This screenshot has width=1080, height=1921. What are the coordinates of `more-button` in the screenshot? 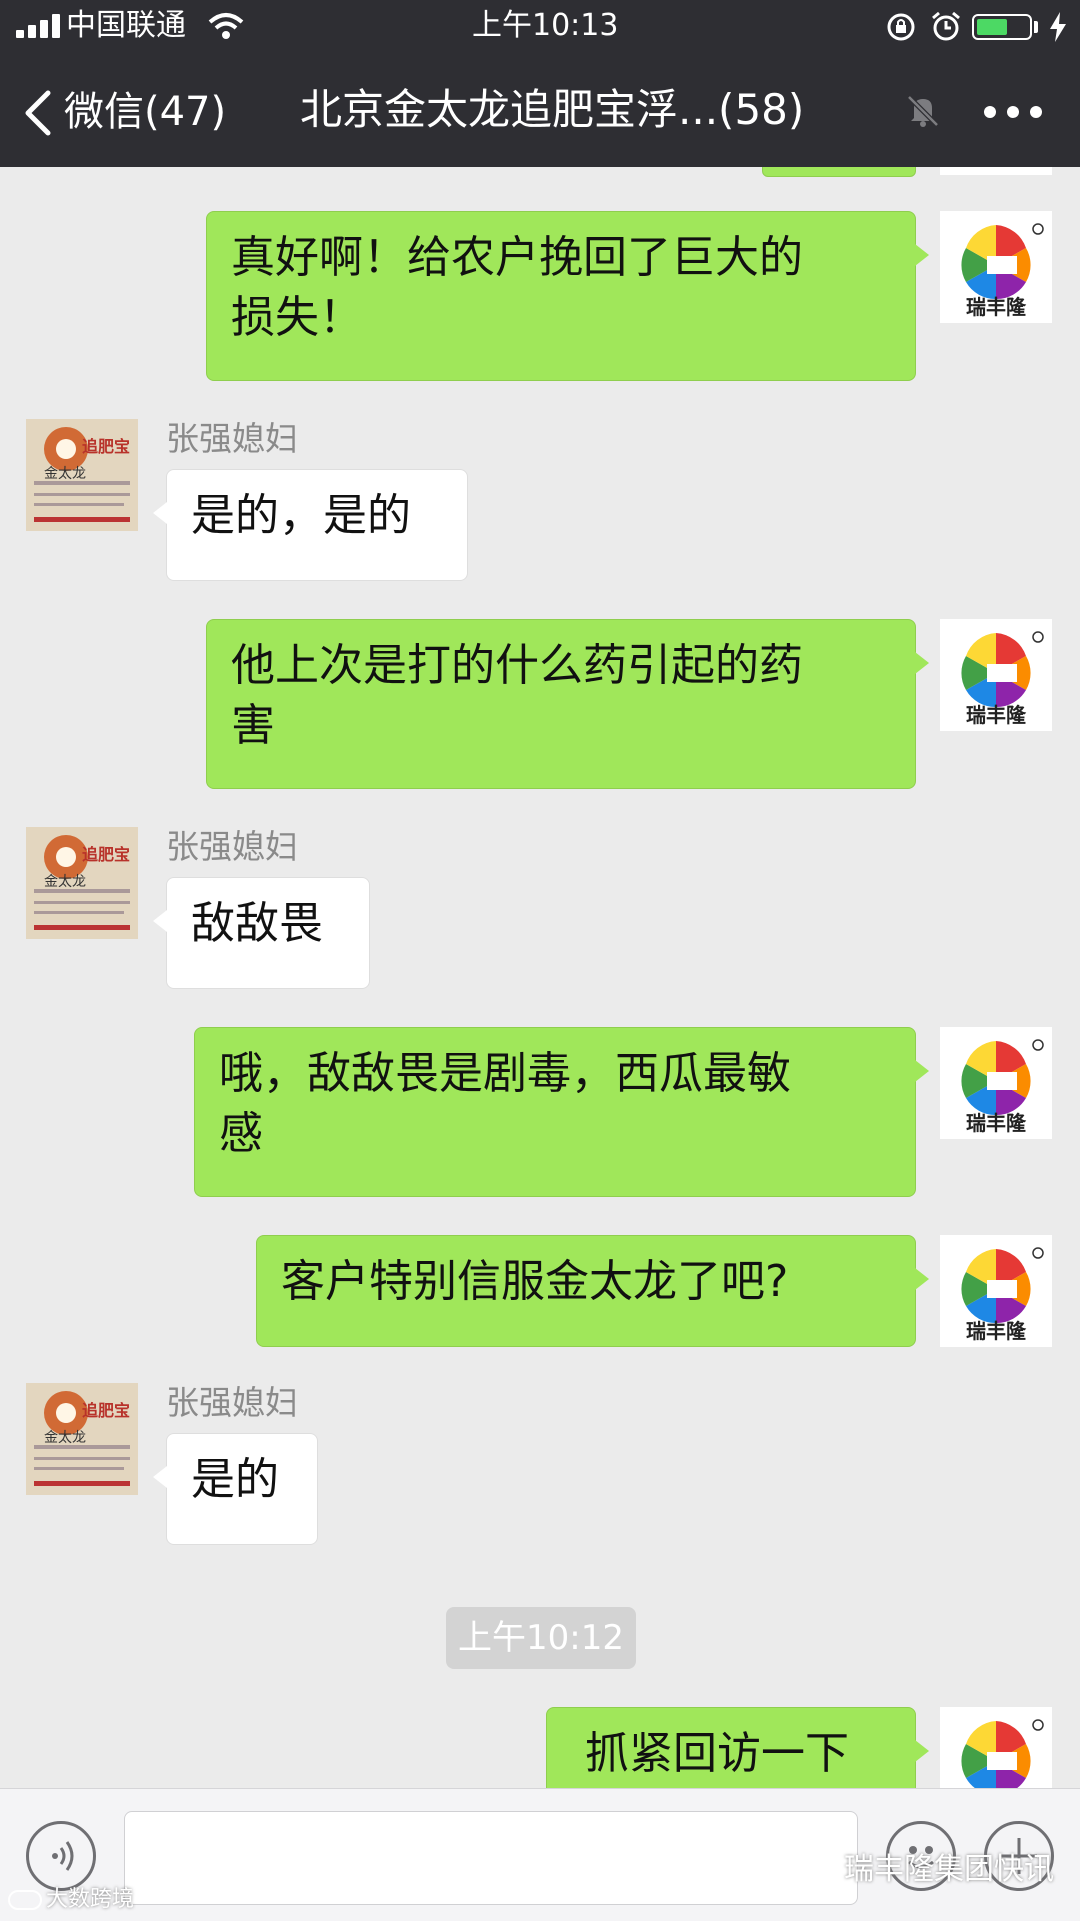 It's located at (1015, 112).